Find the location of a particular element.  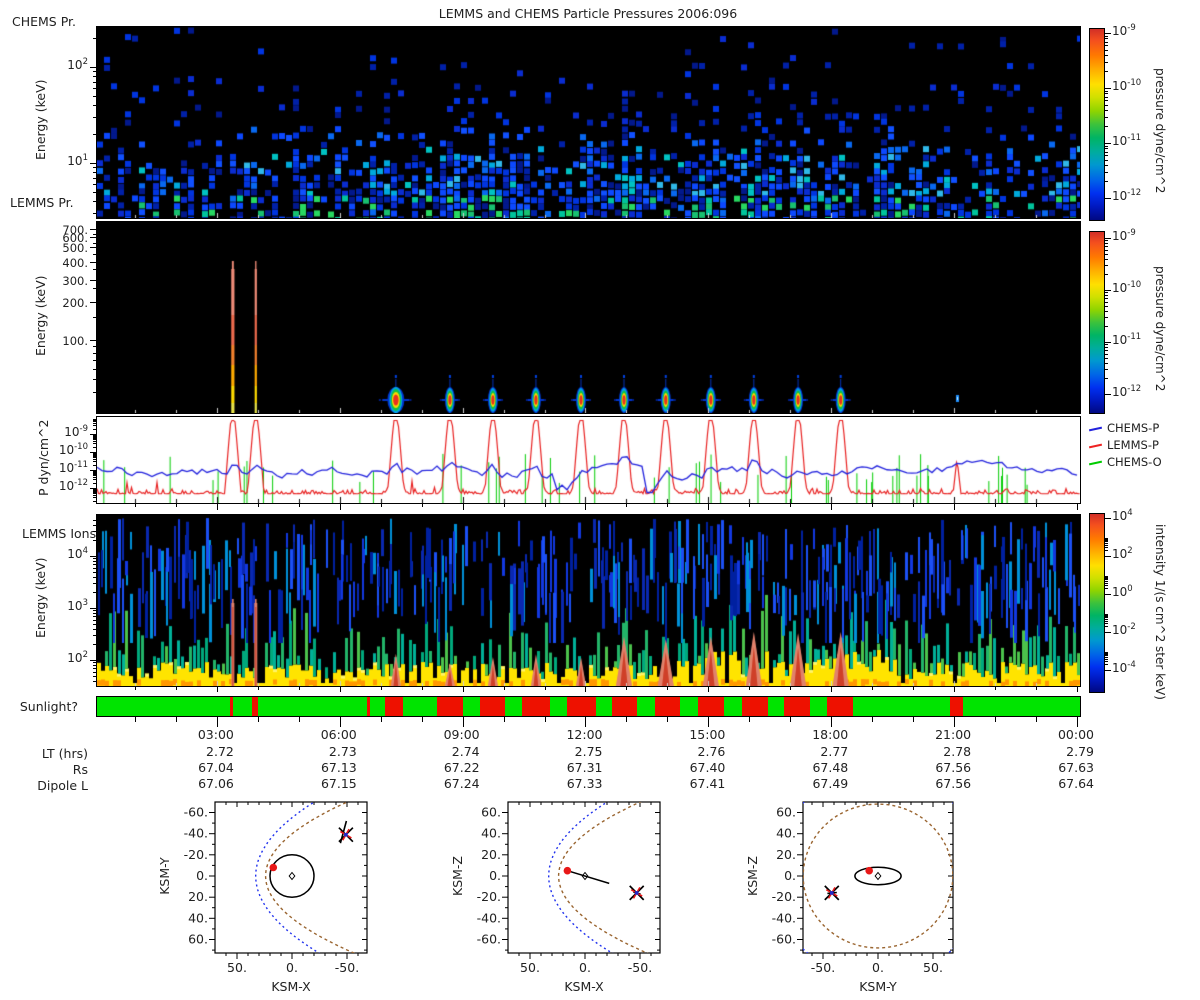

svg-text: KSM-Y is located at coordinates (164, 876).